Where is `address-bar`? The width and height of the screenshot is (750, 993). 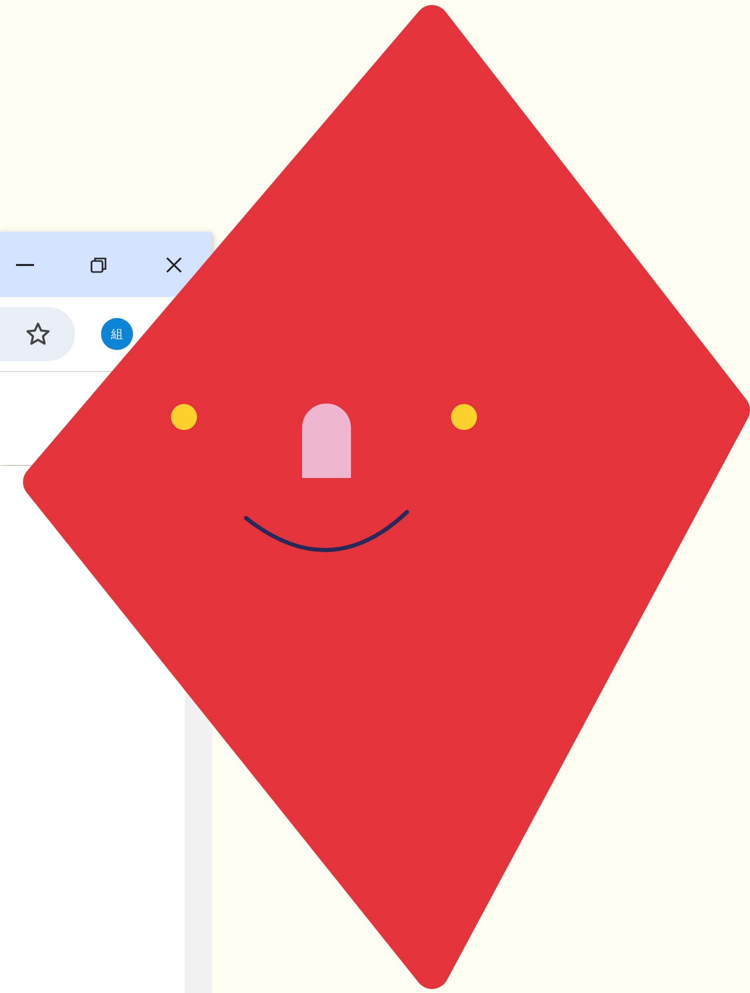 address-bar is located at coordinates (37, 334).